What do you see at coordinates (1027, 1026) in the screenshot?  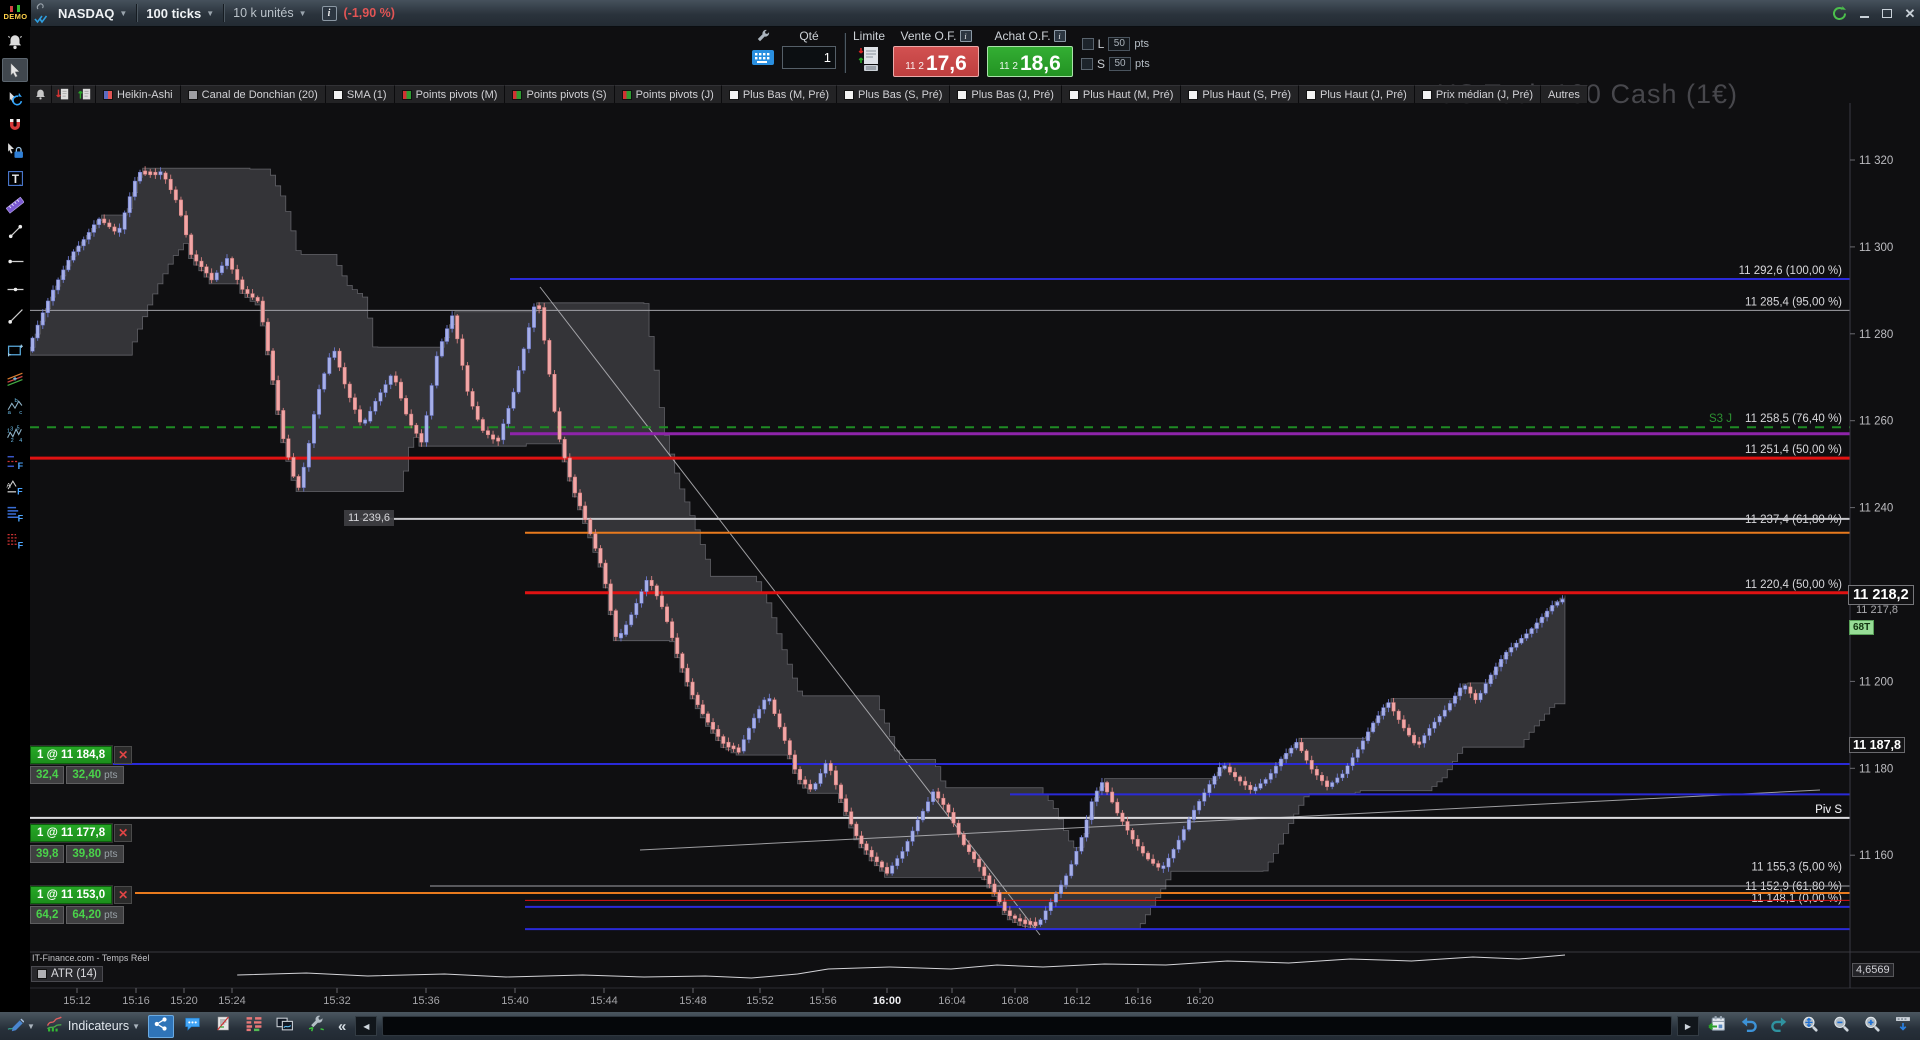 I see `chart-scrollbar` at bounding box center [1027, 1026].